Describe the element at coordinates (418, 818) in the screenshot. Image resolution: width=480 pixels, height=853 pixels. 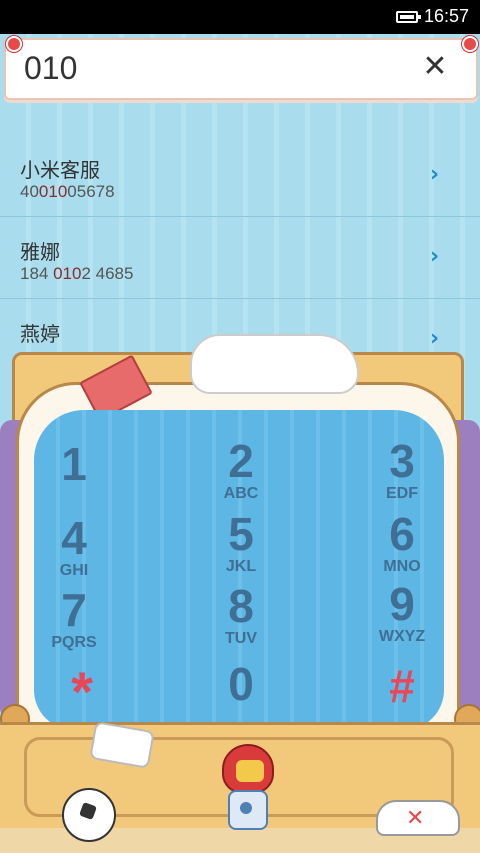
I see `sneaker-icon: ✕` at that location.